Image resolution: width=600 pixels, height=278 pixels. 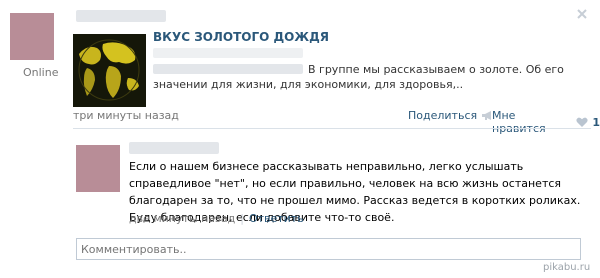 What do you see at coordinates (582, 14) in the screenshot?
I see `close-icon` at bounding box center [582, 14].